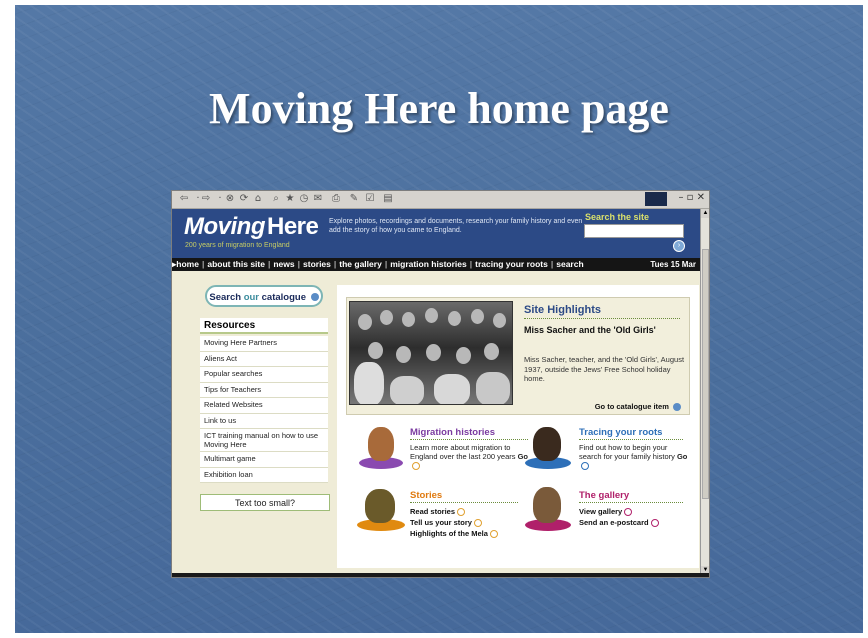  I want to click on roots-divider, so click(631, 439).